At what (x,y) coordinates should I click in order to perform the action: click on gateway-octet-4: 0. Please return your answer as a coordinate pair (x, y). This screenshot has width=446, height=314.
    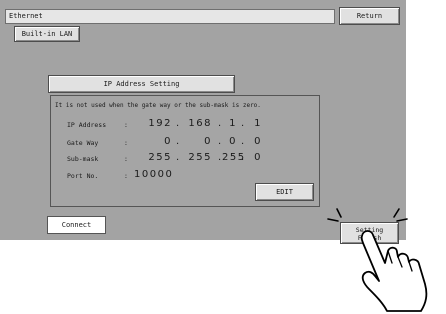
    Looking at the image, I should click on (254, 142).